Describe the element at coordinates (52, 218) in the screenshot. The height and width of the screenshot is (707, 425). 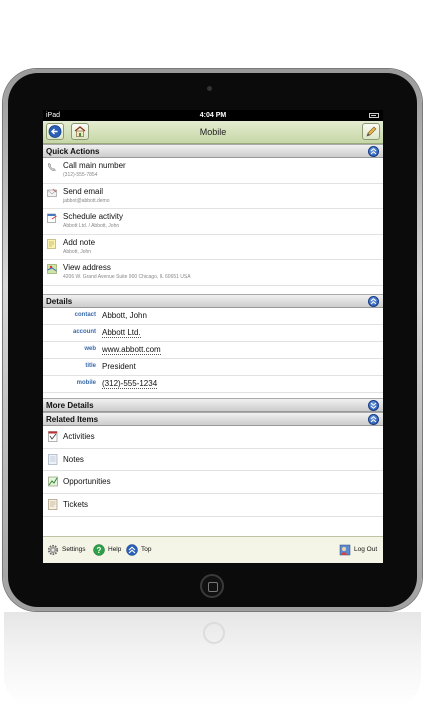
I see `calendar-icon` at that location.